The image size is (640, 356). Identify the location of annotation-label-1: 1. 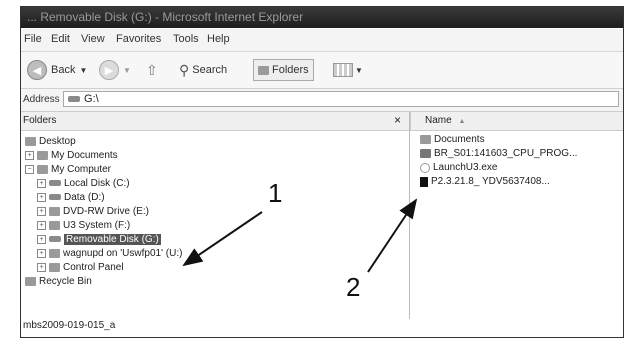
(275, 193).